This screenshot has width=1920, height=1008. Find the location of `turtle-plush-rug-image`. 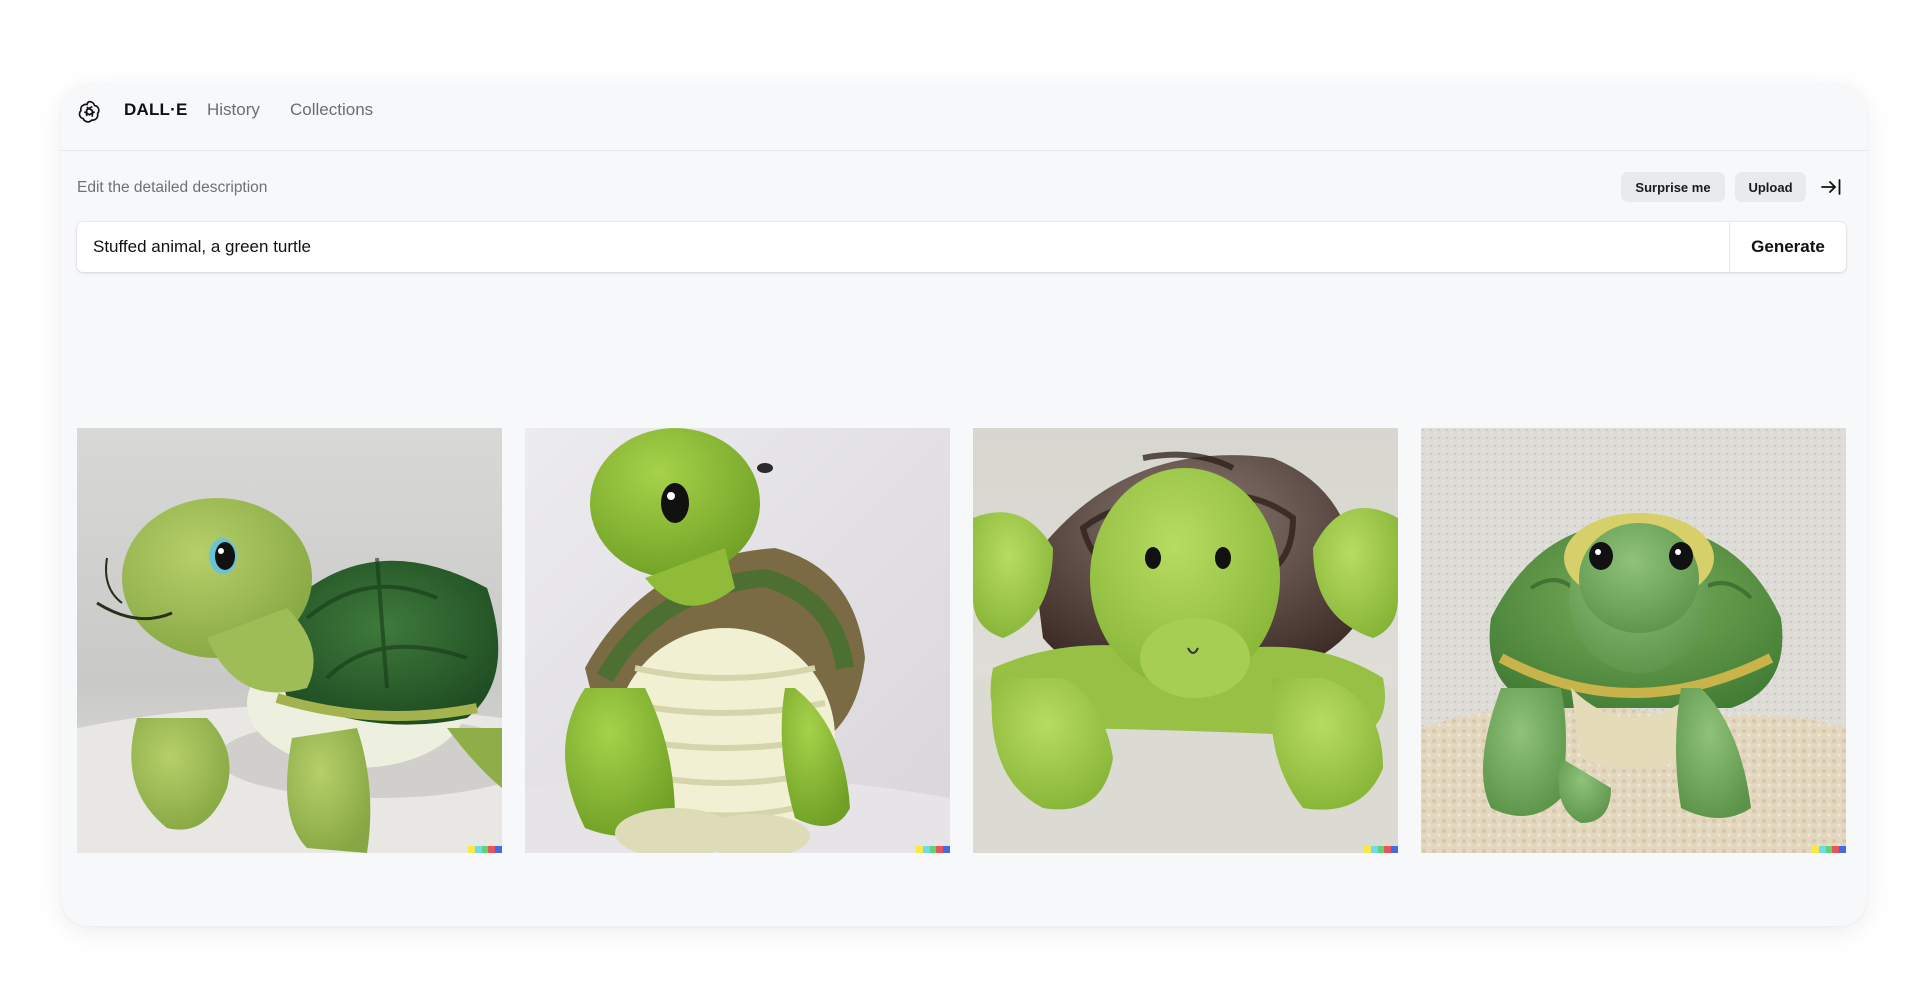

turtle-plush-rug-image is located at coordinates (1633, 640).